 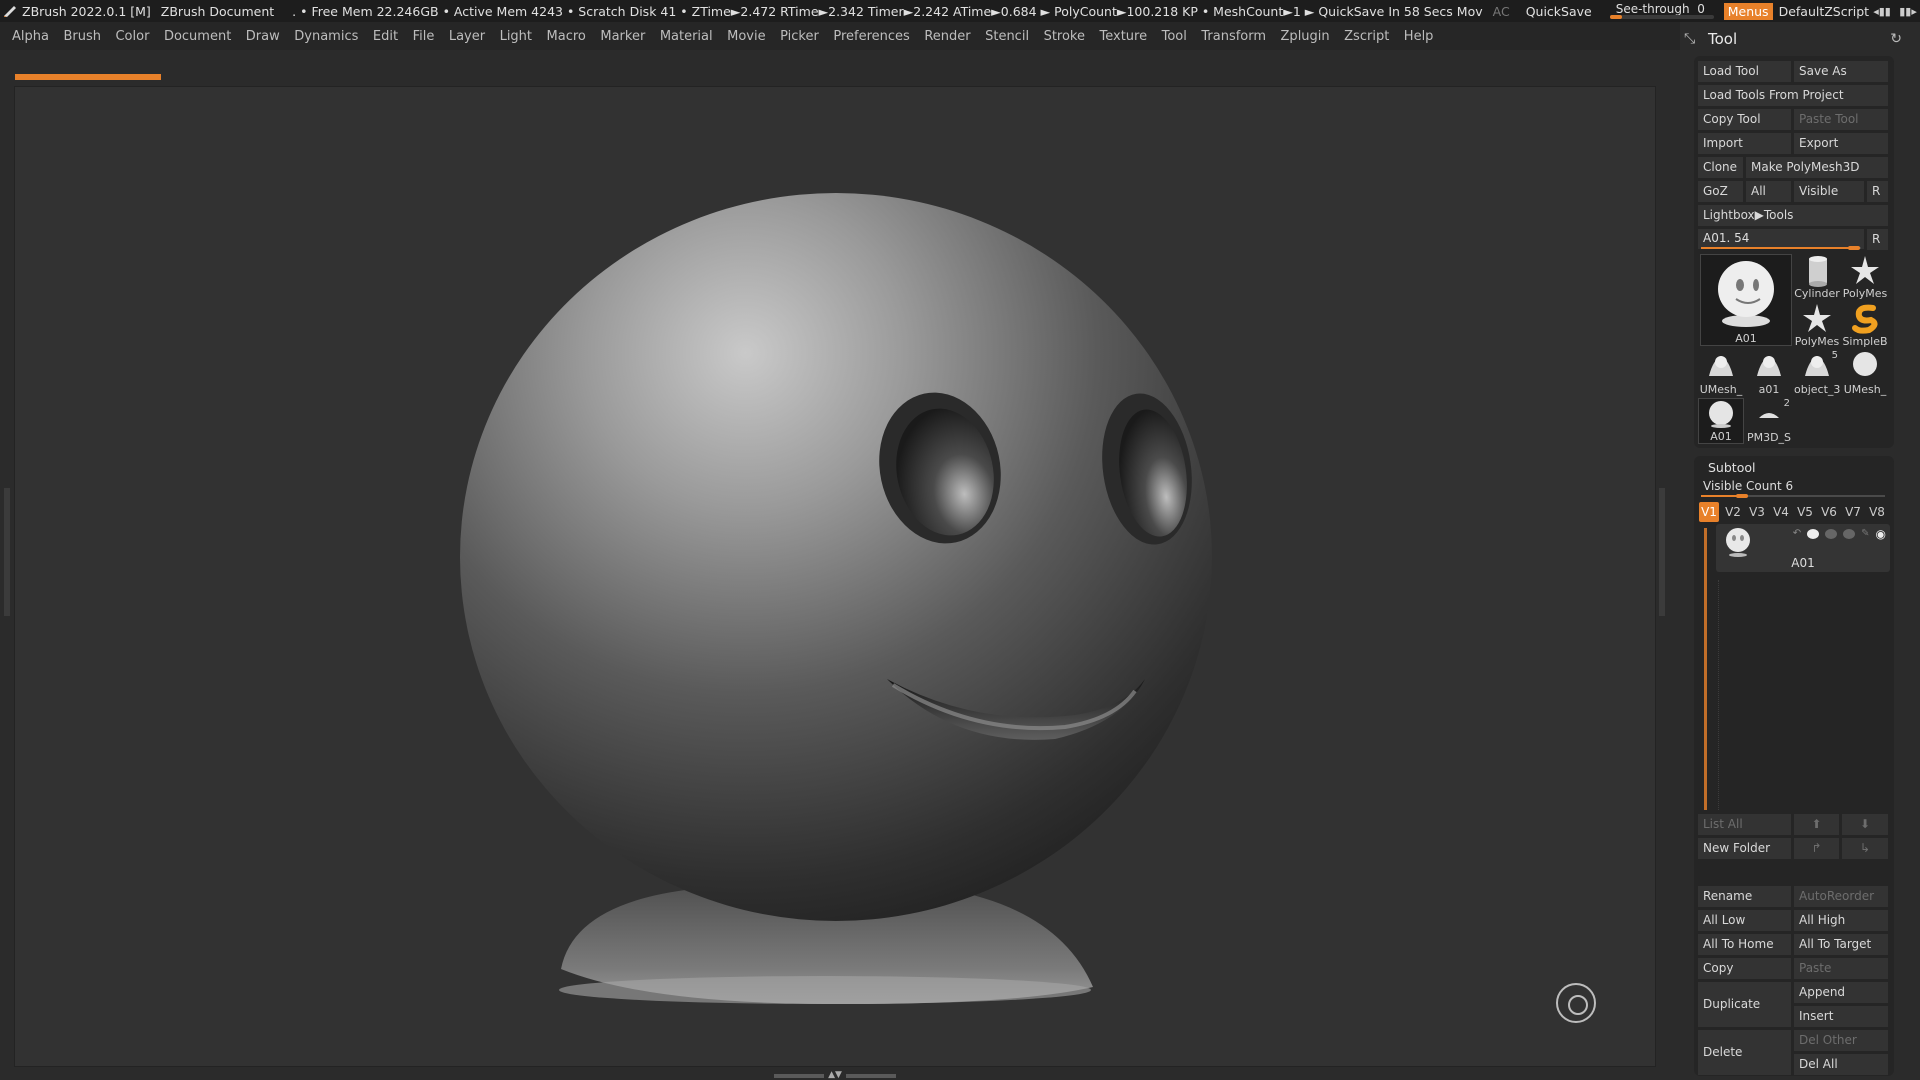 I want to click on current-tool-r-button: R, so click(x=1877, y=239).